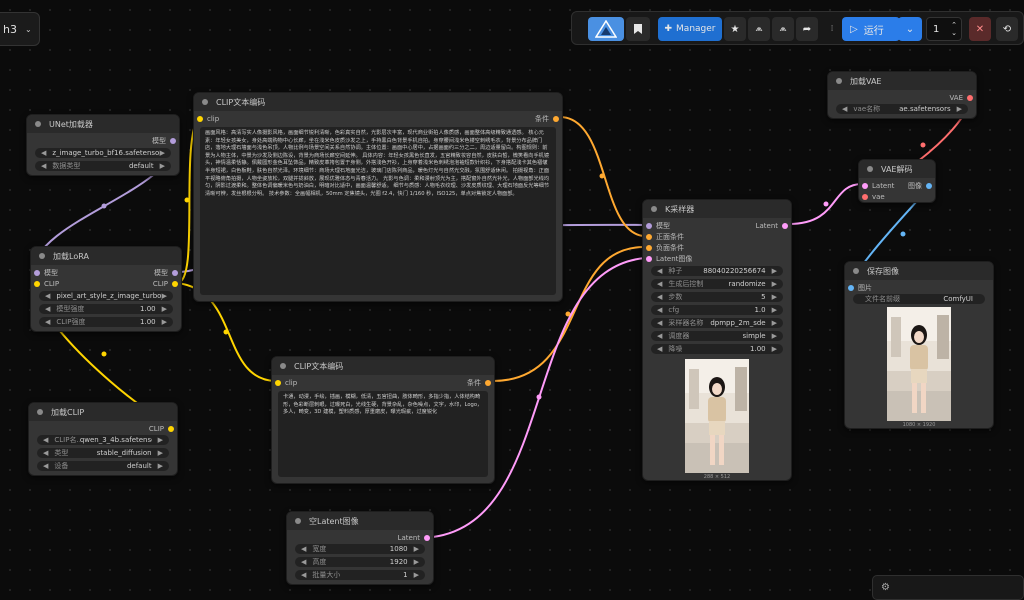 The width and height of the screenshot is (1024, 600). Describe the element at coordinates (106, 284) in the screenshot. I see `slot-row-clip: CLIP CLIP` at that location.